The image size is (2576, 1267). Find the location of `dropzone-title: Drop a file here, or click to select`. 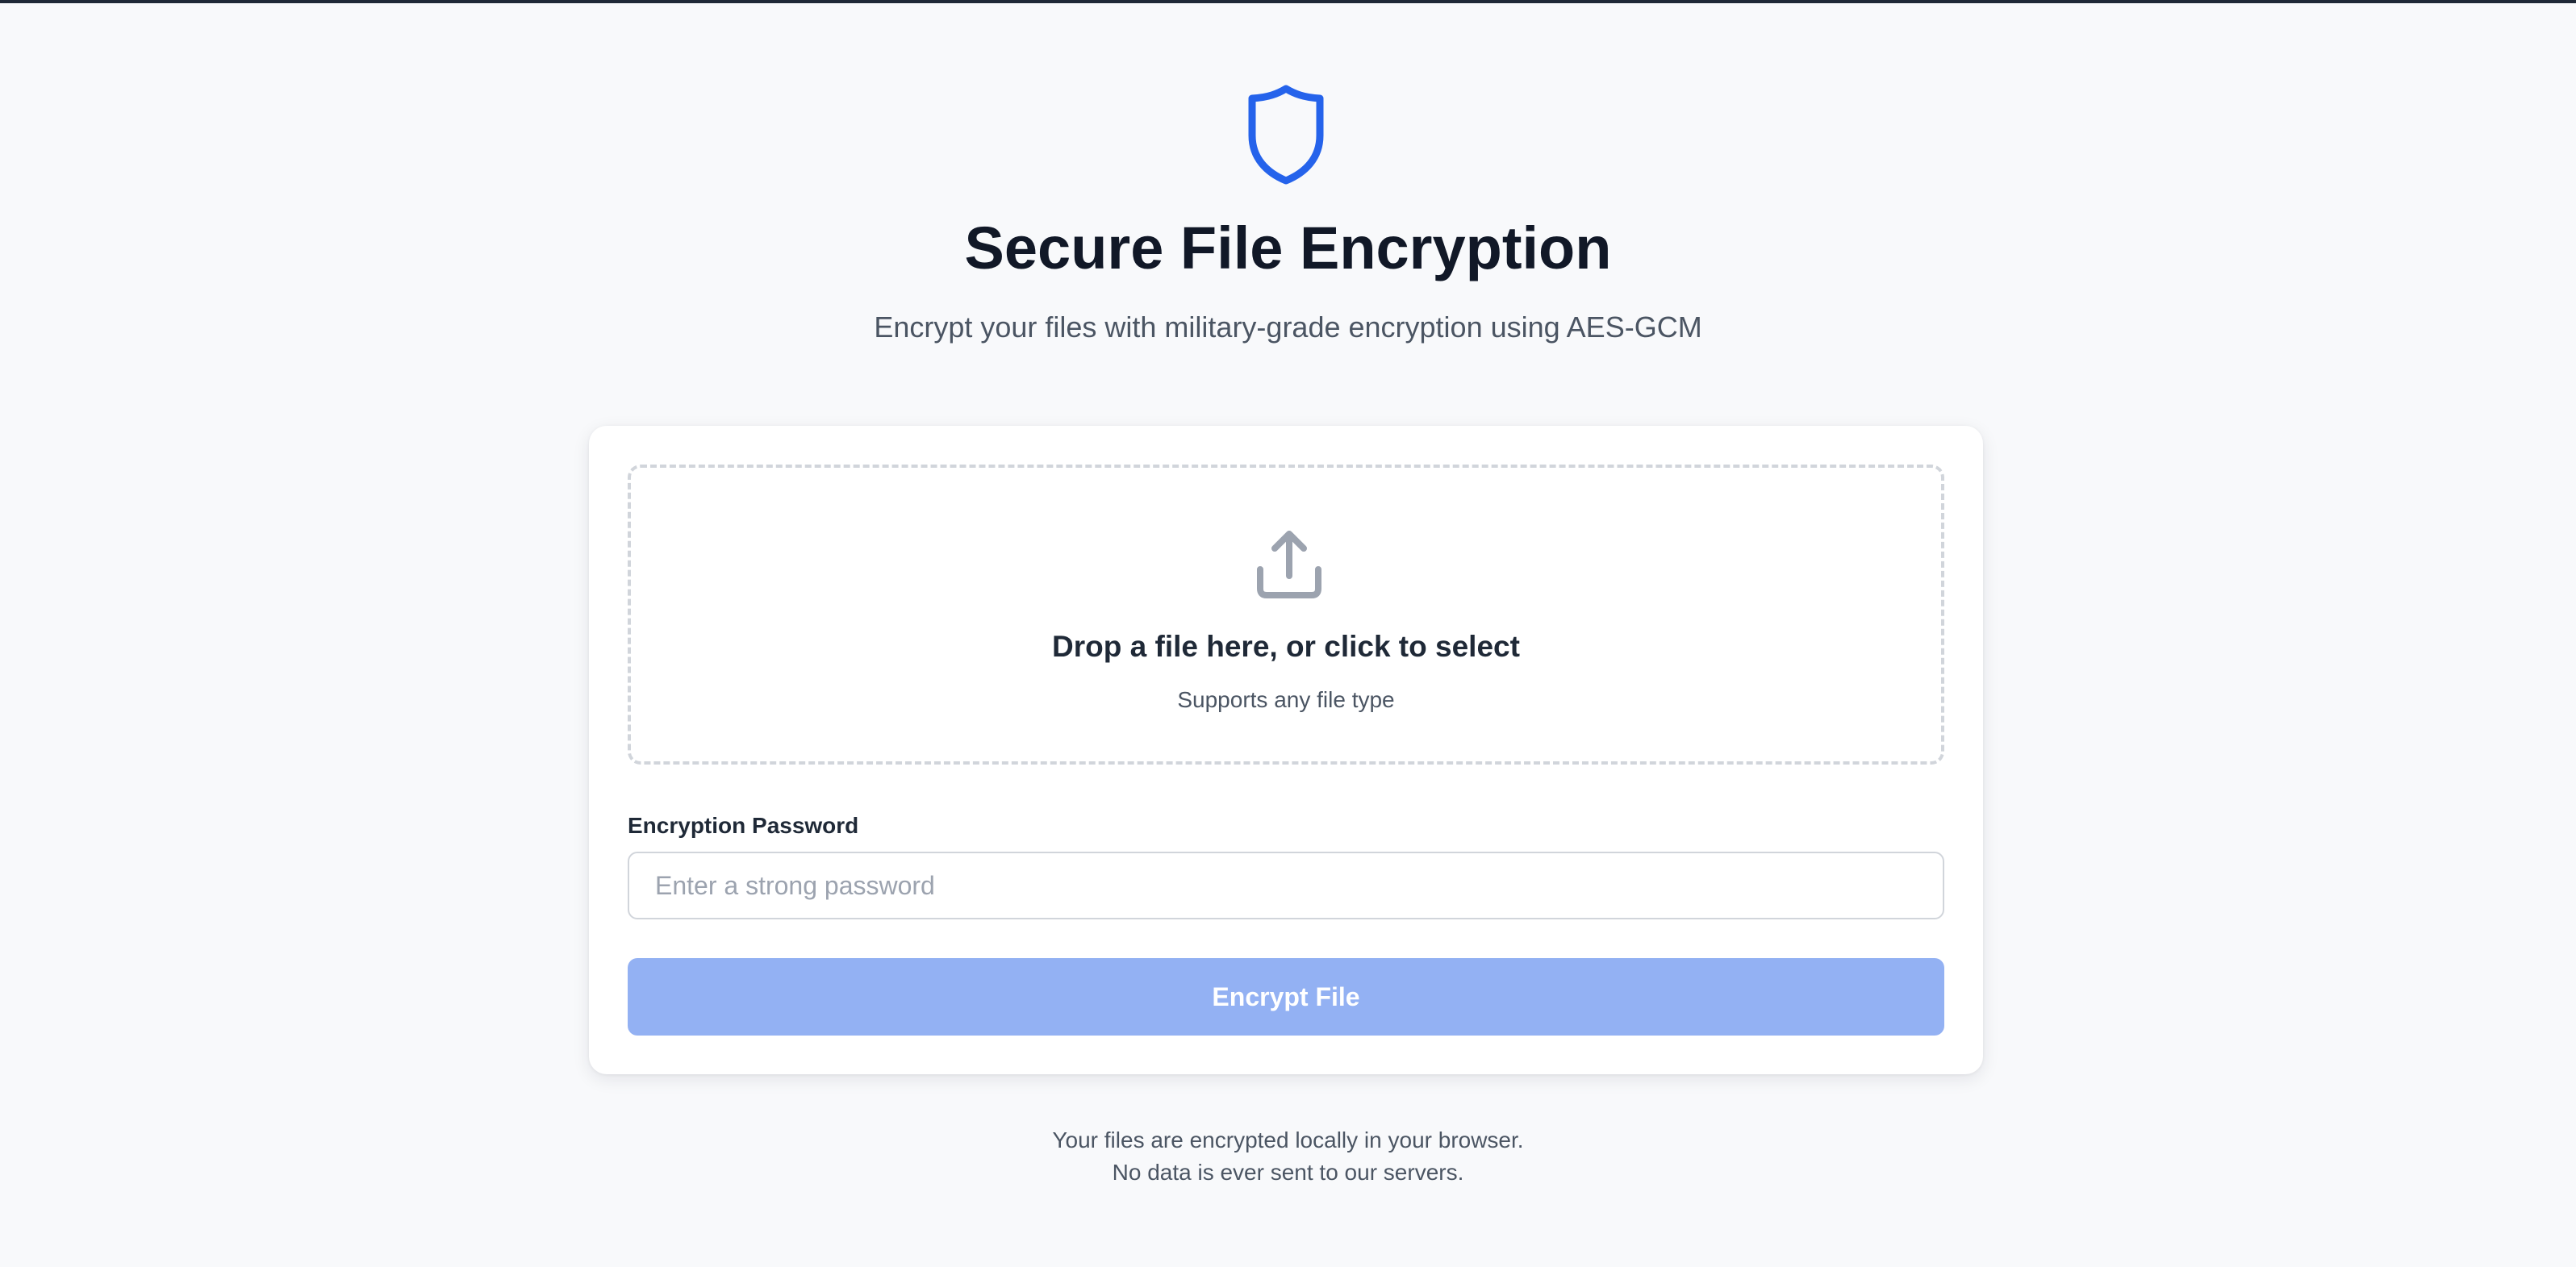

dropzone-title: Drop a file here, or click to select is located at coordinates (1286, 646).